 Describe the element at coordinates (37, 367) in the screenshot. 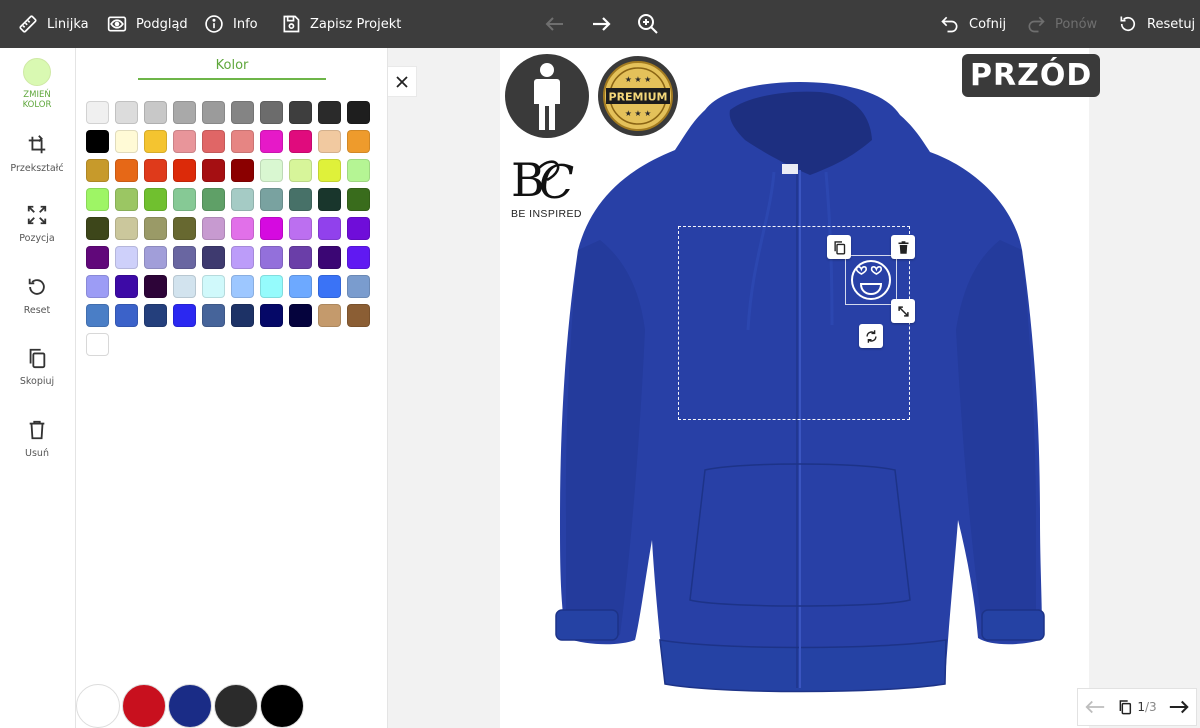

I see `copy-button: Skopiuj` at that location.